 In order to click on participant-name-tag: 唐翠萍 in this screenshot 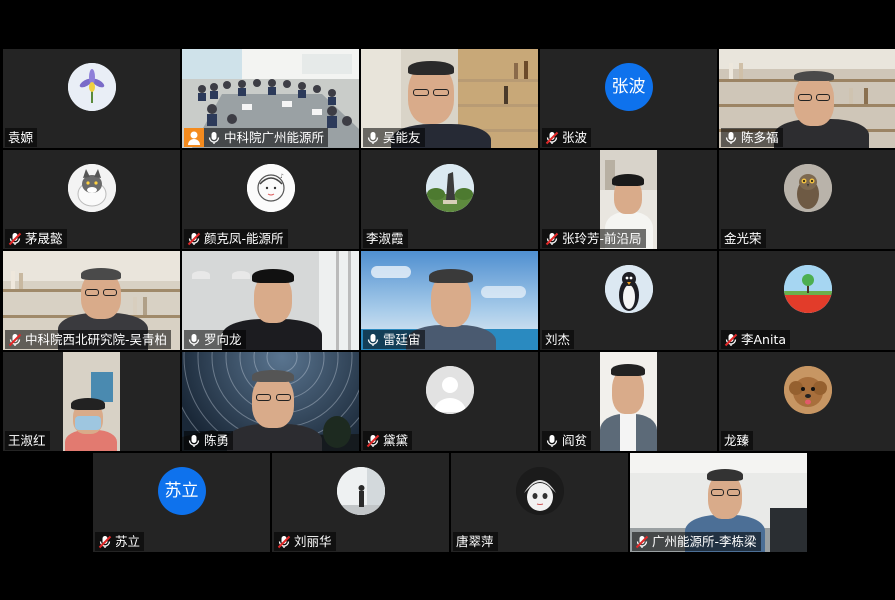, I will do `click(475, 541)`.